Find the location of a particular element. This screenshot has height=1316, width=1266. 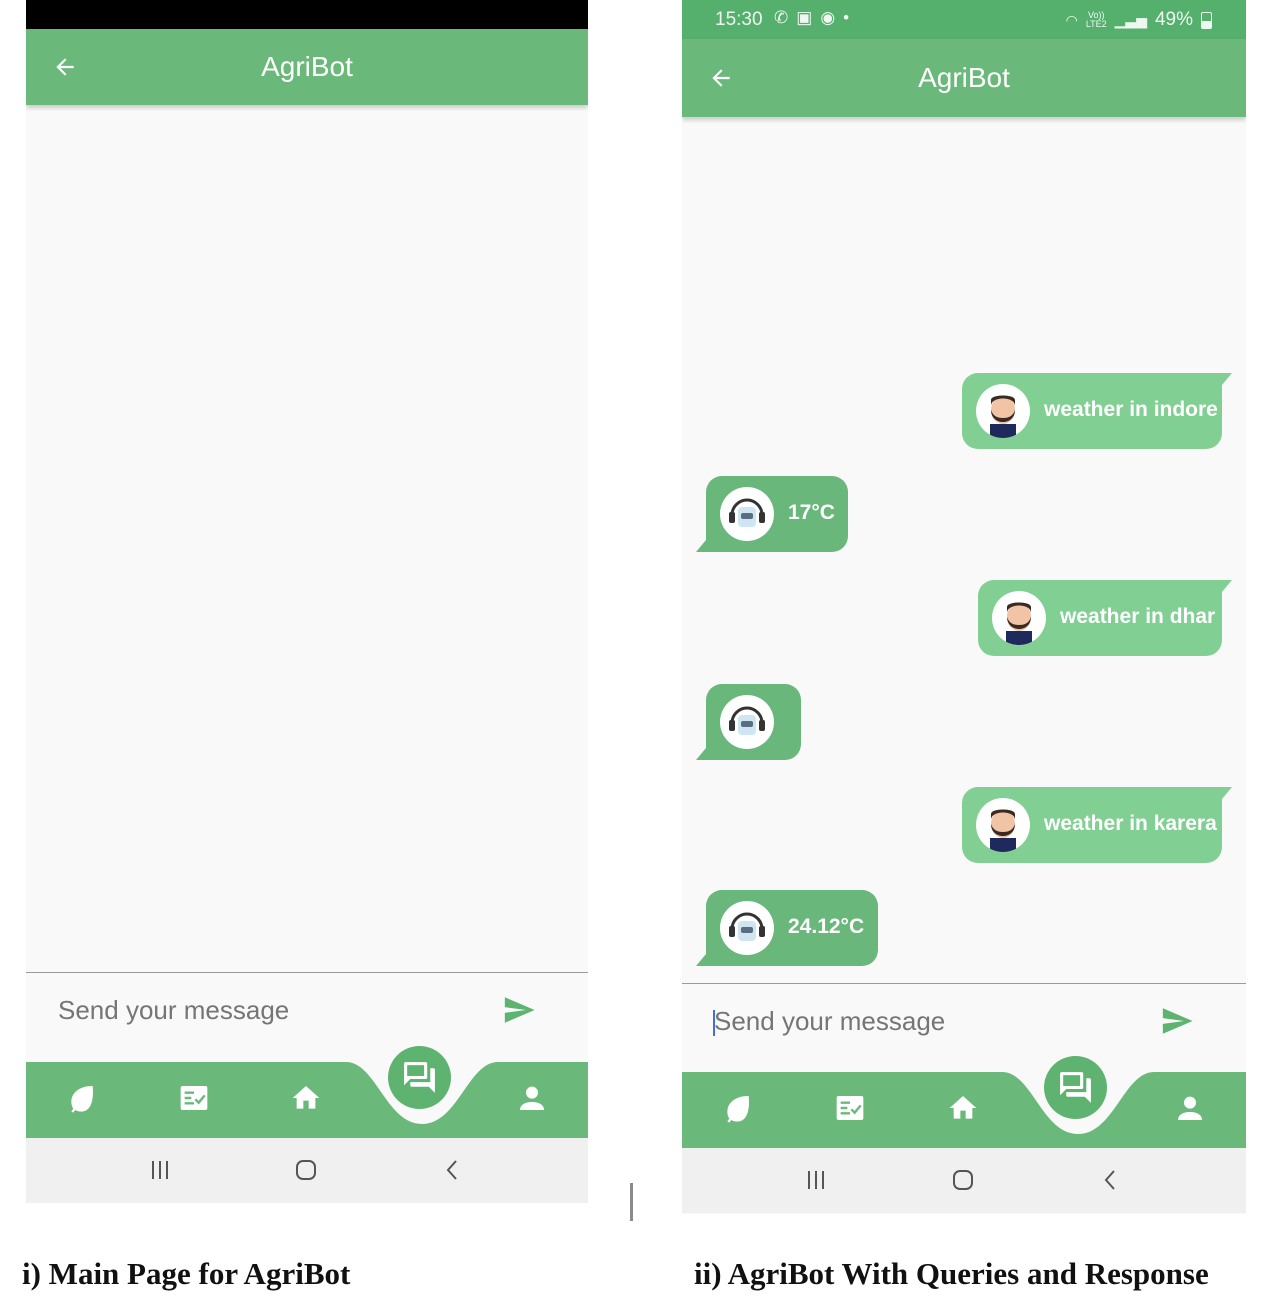

message-text: 24.12°C is located at coordinates (826, 926).